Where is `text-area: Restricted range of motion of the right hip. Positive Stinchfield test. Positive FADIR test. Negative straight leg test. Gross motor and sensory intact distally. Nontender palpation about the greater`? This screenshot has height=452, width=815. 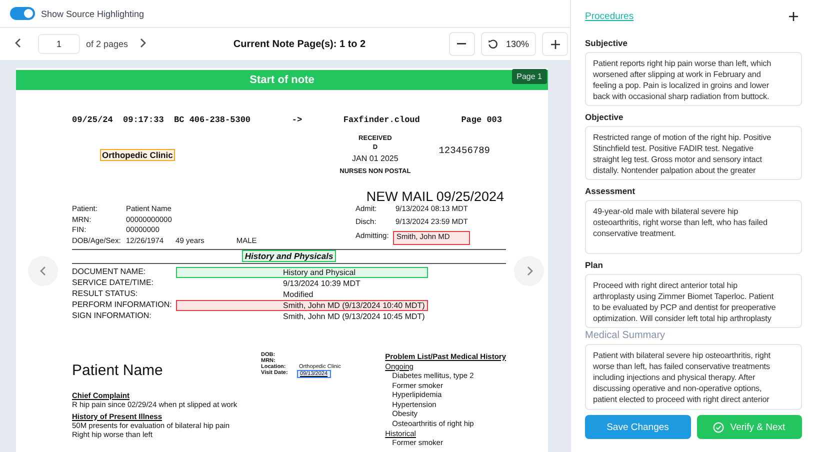 text-area: Restricted range of motion of the right hip. Positive Stinchfield test. Positive FADIR test. Negative straight leg test. Gross motor and sensory intact distally. Nontender palpation about the greater is located at coordinates (693, 153).